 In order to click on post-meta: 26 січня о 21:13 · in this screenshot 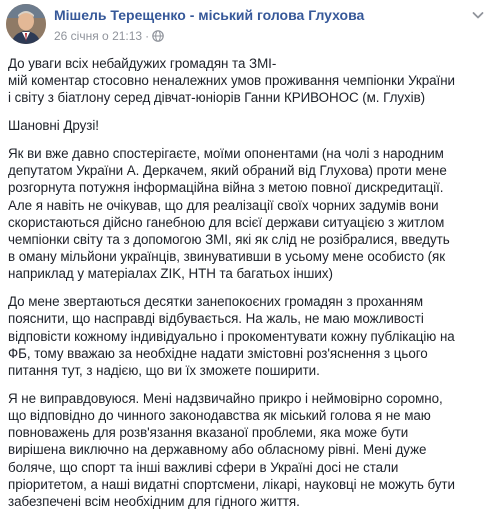, I will do `click(109, 36)`.